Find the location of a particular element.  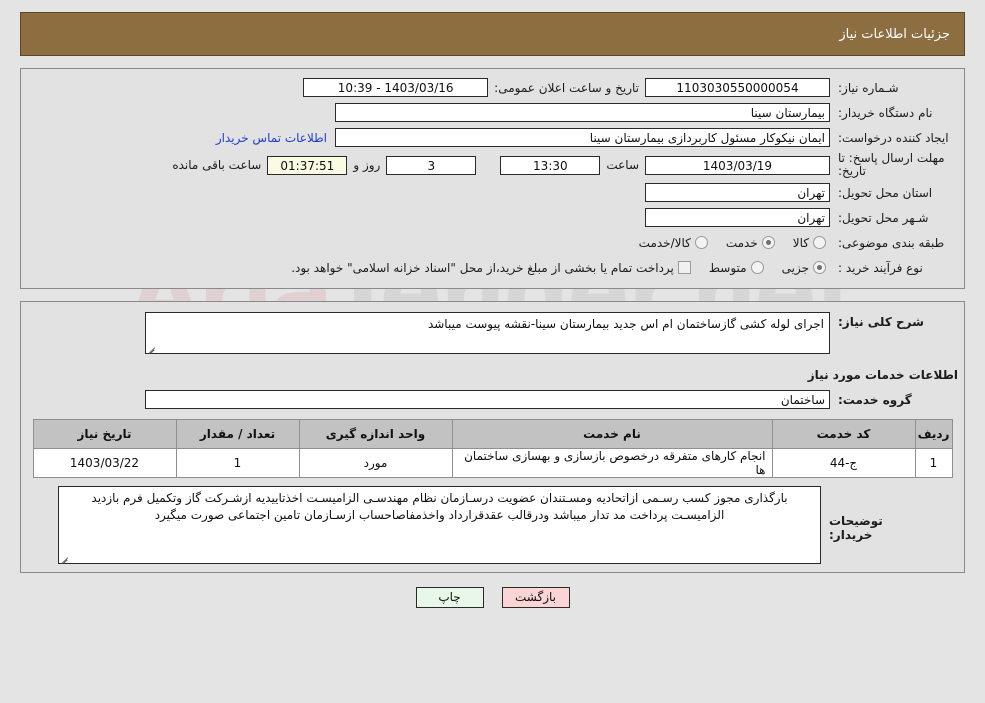

need-number-label: شـماره نیاز: is located at coordinates (868, 87).